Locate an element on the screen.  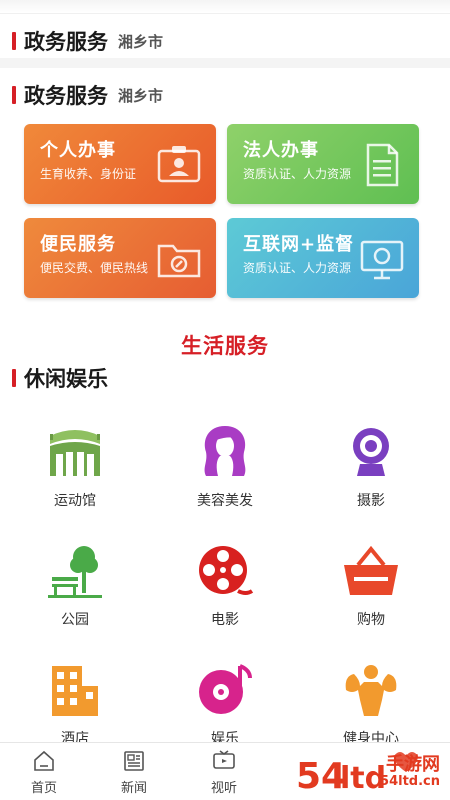
hotel-icon is located at coordinates (75, 691).